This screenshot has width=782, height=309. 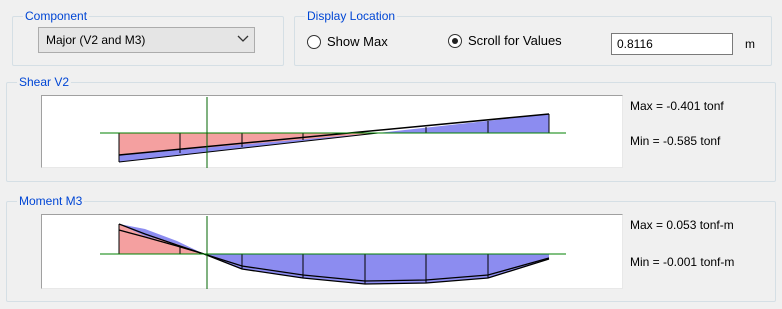 I want to click on moment-group-title: Moment M3, so click(x=51, y=201).